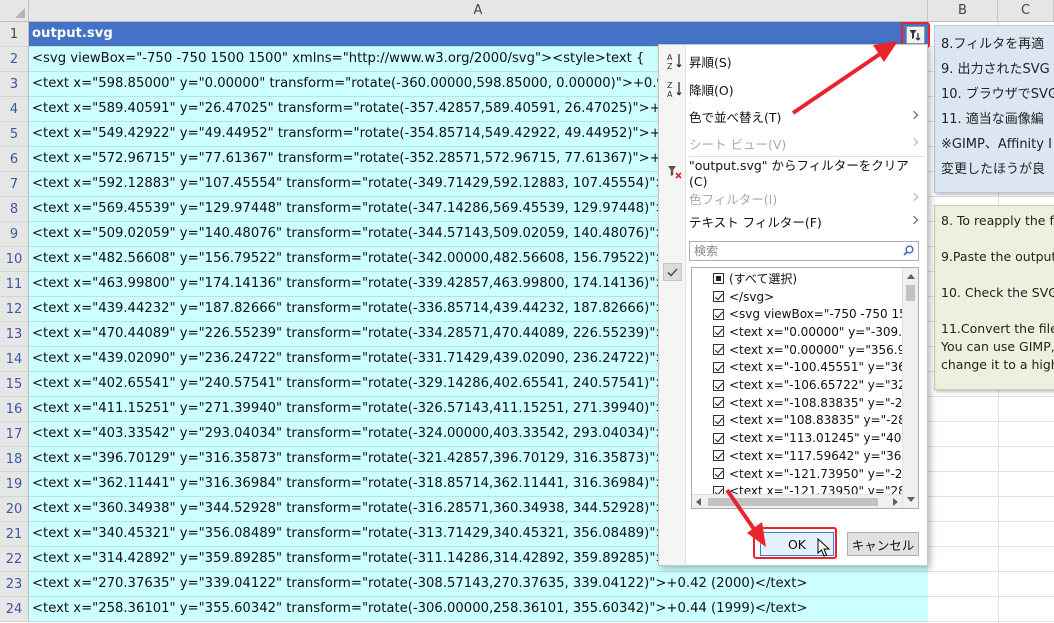  I want to click on row-header: 15, so click(14, 384).